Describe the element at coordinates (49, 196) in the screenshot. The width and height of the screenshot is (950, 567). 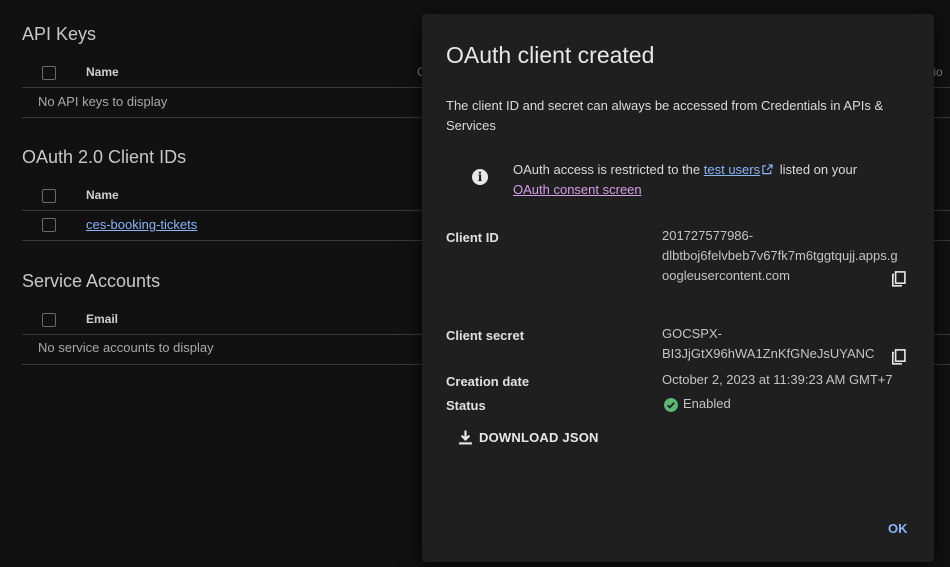
I see `oauth-select-all-checkbox` at that location.